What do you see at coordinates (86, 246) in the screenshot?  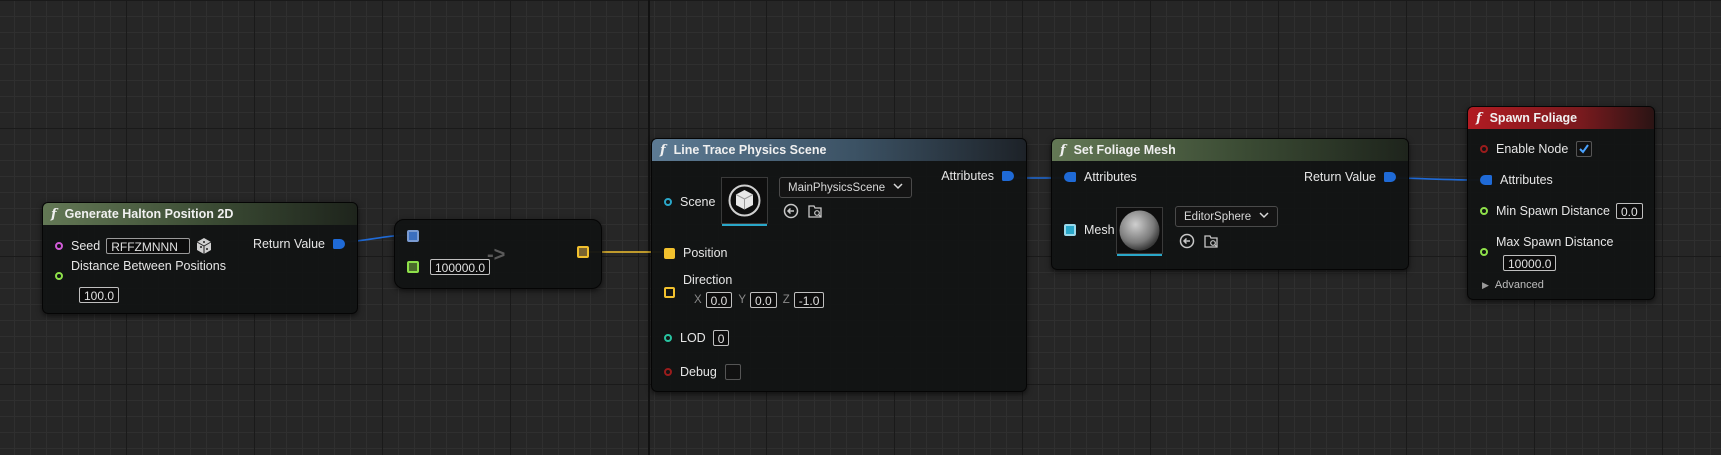 I see `seed-label: Seed` at bounding box center [86, 246].